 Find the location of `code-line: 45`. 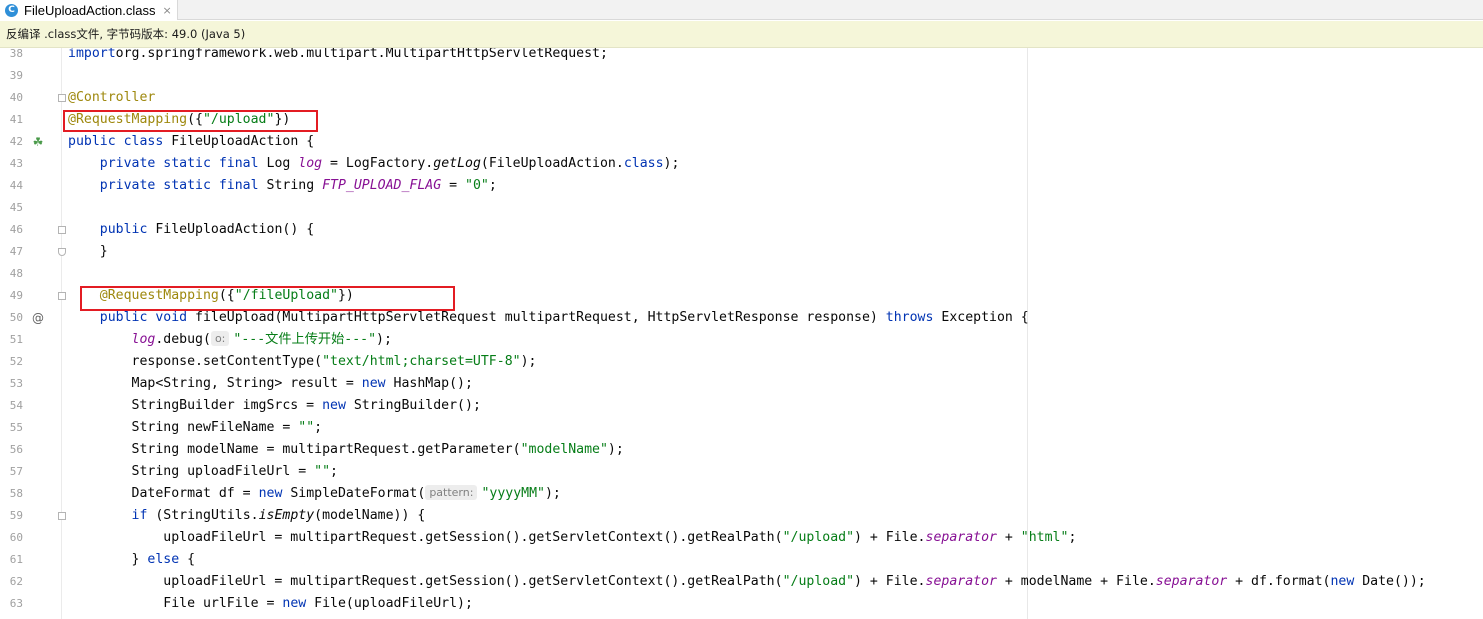

code-line: 45 is located at coordinates (741, 208).